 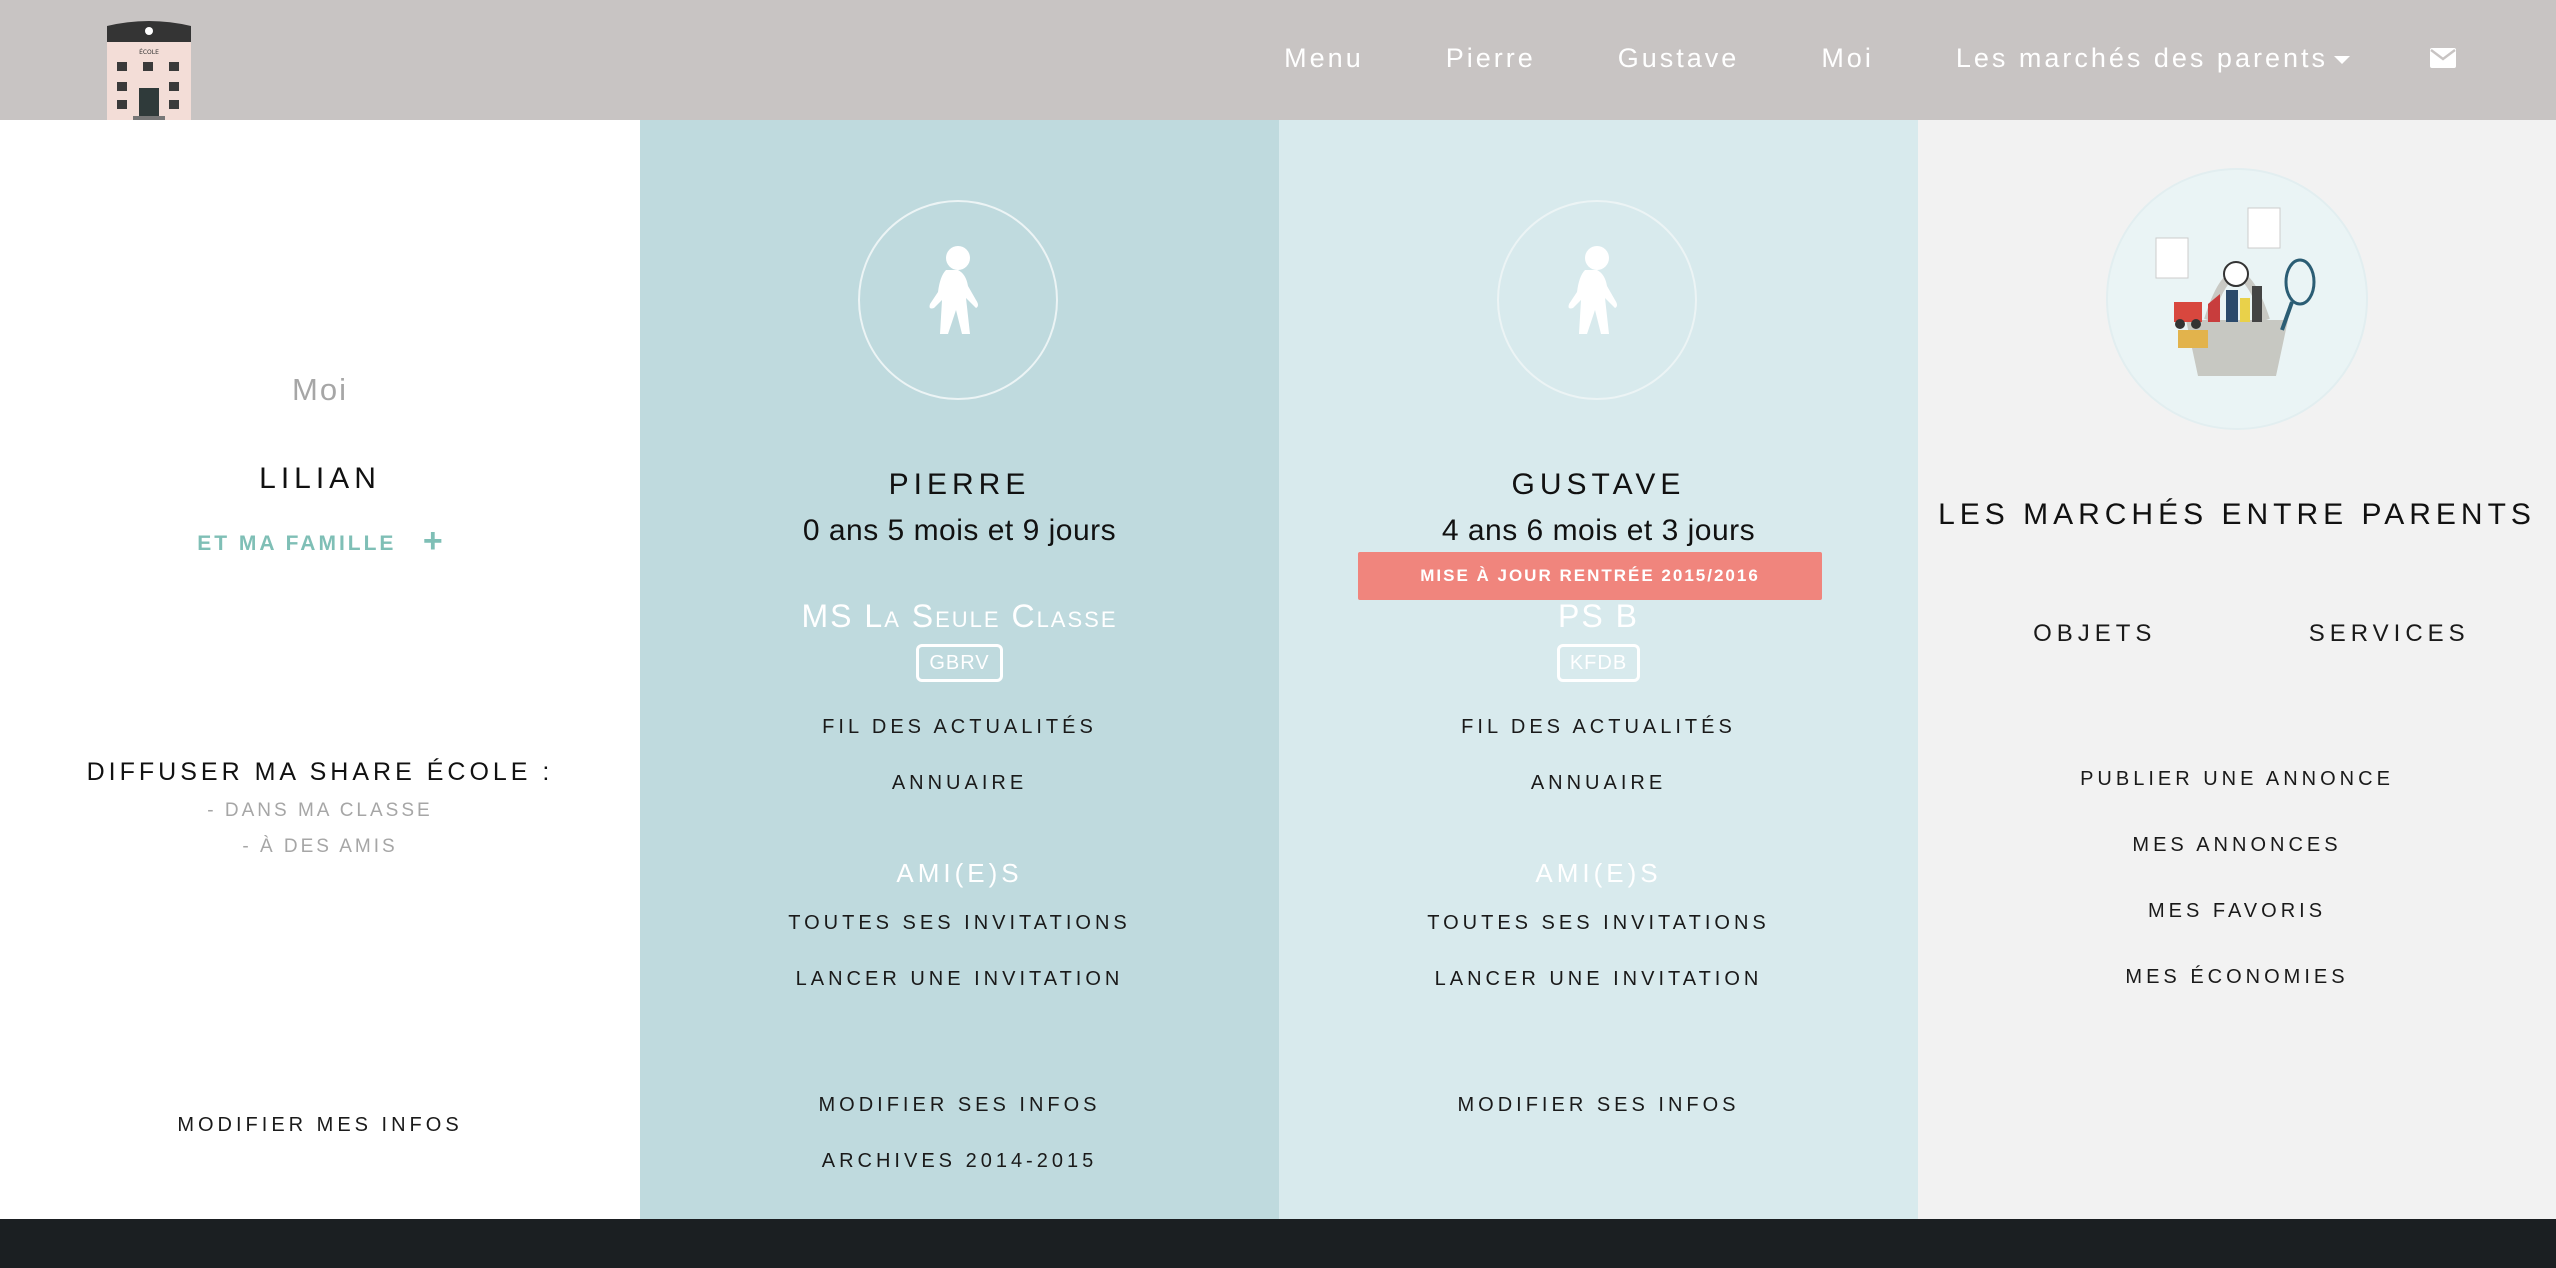 I want to click on market-basket-illustration, so click(x=2237, y=299).